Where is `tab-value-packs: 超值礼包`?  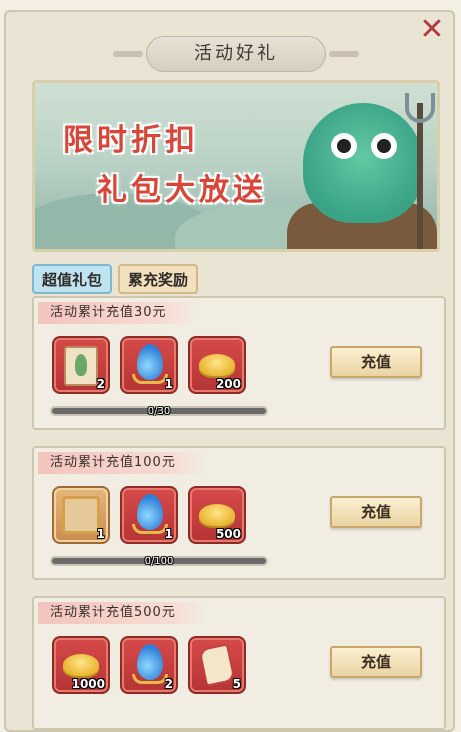
tab-value-packs: 超值礼包 is located at coordinates (72, 279).